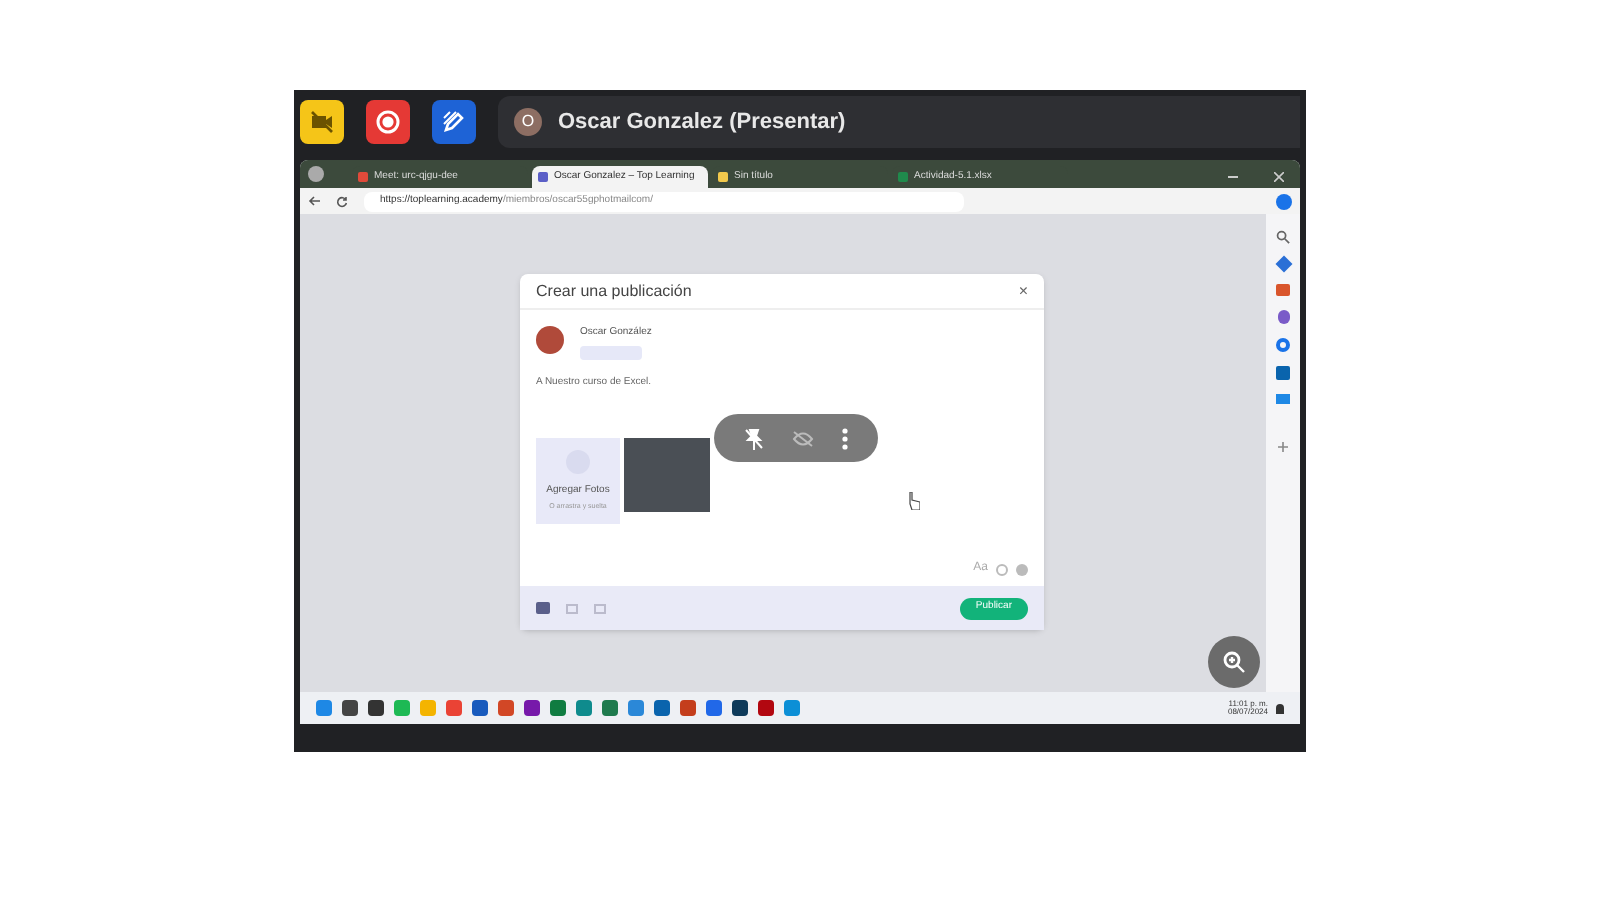 Image resolution: width=1600 pixels, height=900 pixels. What do you see at coordinates (316, 174) in the screenshot?
I see `profile-avatar` at bounding box center [316, 174].